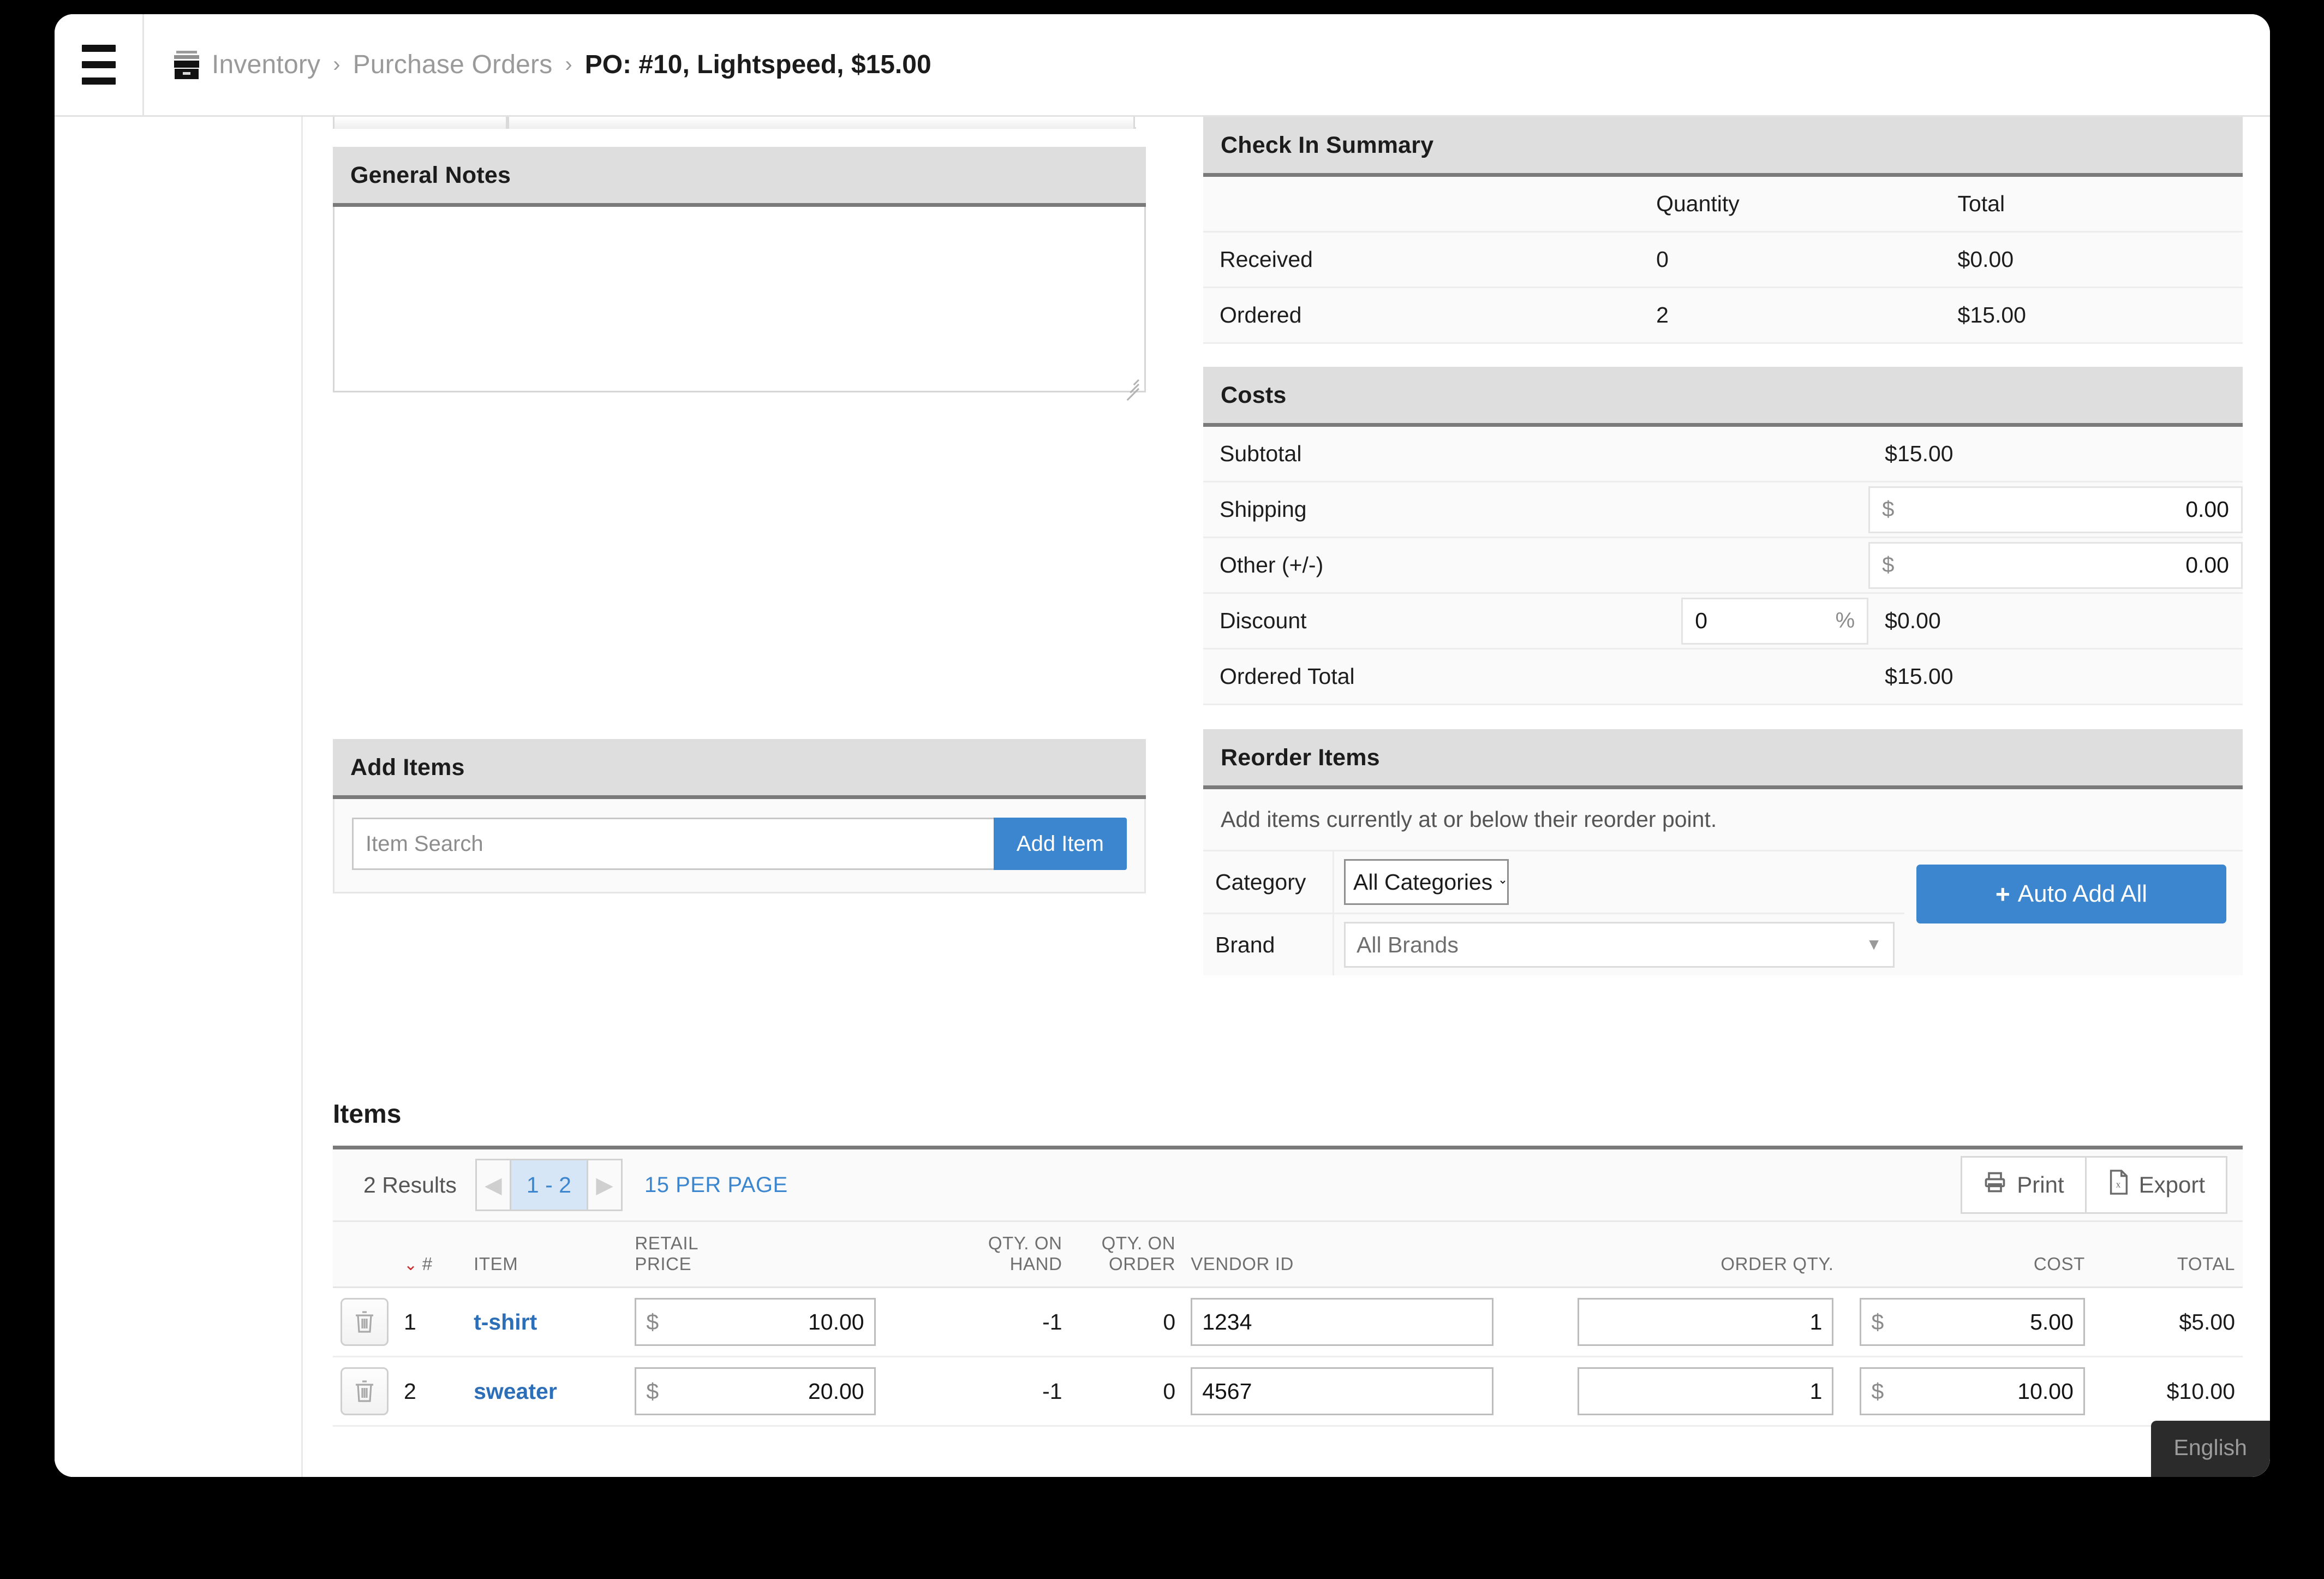  Describe the element at coordinates (1408, 945) in the screenshot. I see `brand-select-value: All Brands` at that location.